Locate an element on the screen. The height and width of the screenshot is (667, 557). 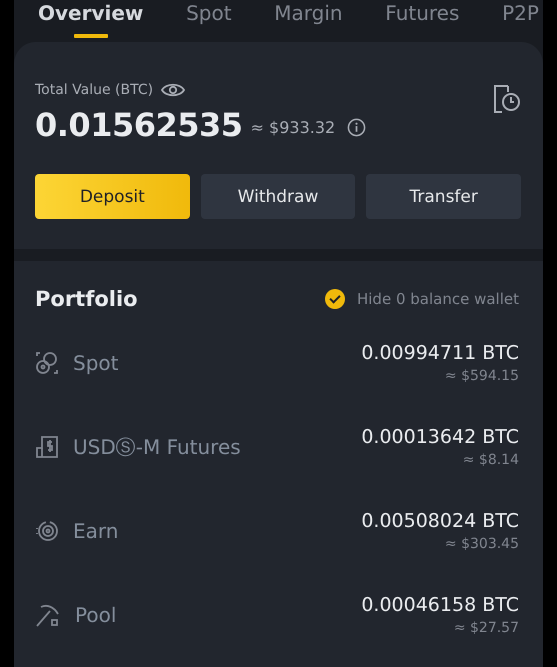
hide-zero-toggle: Hide 0 balance wallet is located at coordinates (421, 299).